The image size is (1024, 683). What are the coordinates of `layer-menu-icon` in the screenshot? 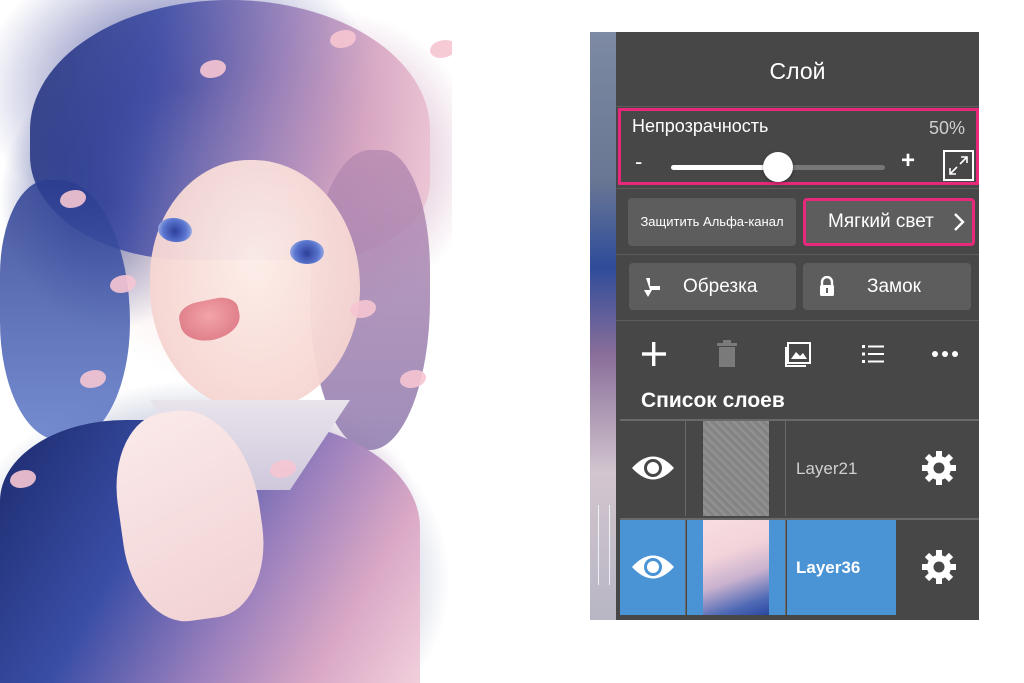 It's located at (873, 354).